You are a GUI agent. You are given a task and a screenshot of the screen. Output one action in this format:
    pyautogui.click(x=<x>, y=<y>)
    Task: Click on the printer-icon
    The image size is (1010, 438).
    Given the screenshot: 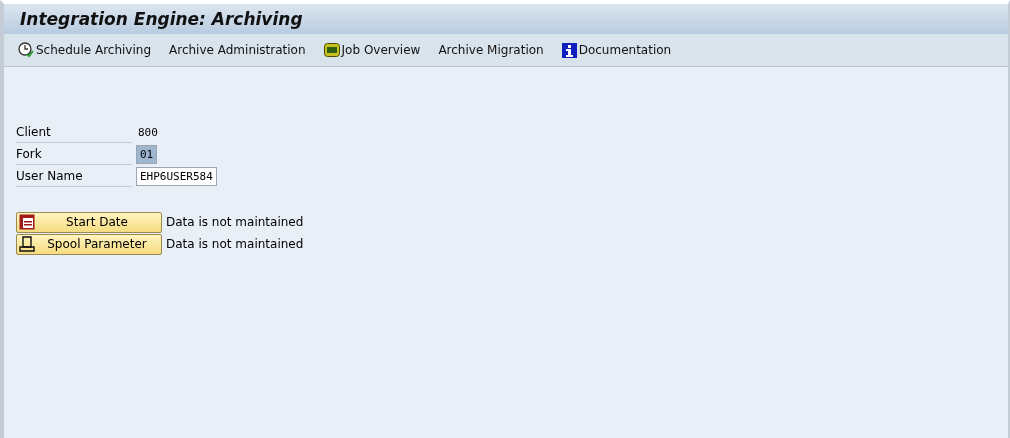 What is the action you would take?
    pyautogui.click(x=27, y=244)
    